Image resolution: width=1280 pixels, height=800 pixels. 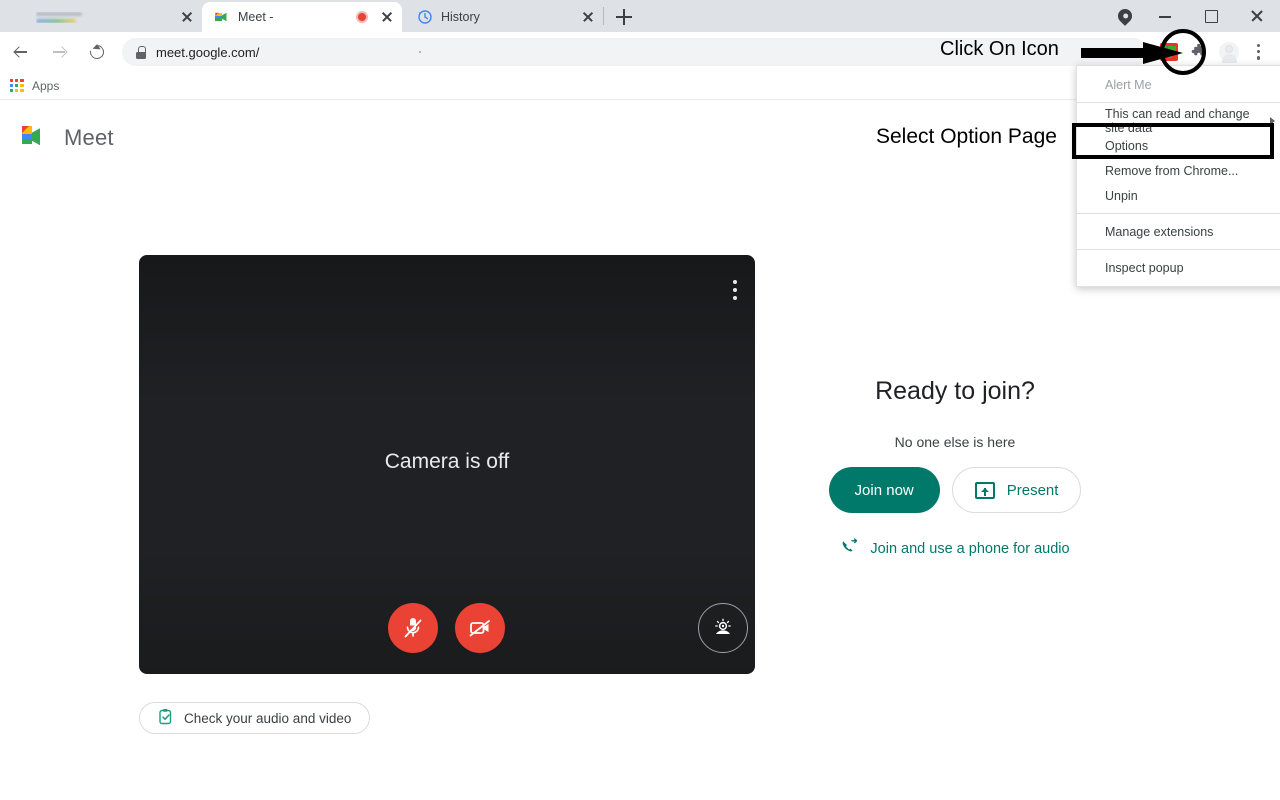 What do you see at coordinates (1128, 84) in the screenshot?
I see `menu-item-alert-me-label: Alert Me` at bounding box center [1128, 84].